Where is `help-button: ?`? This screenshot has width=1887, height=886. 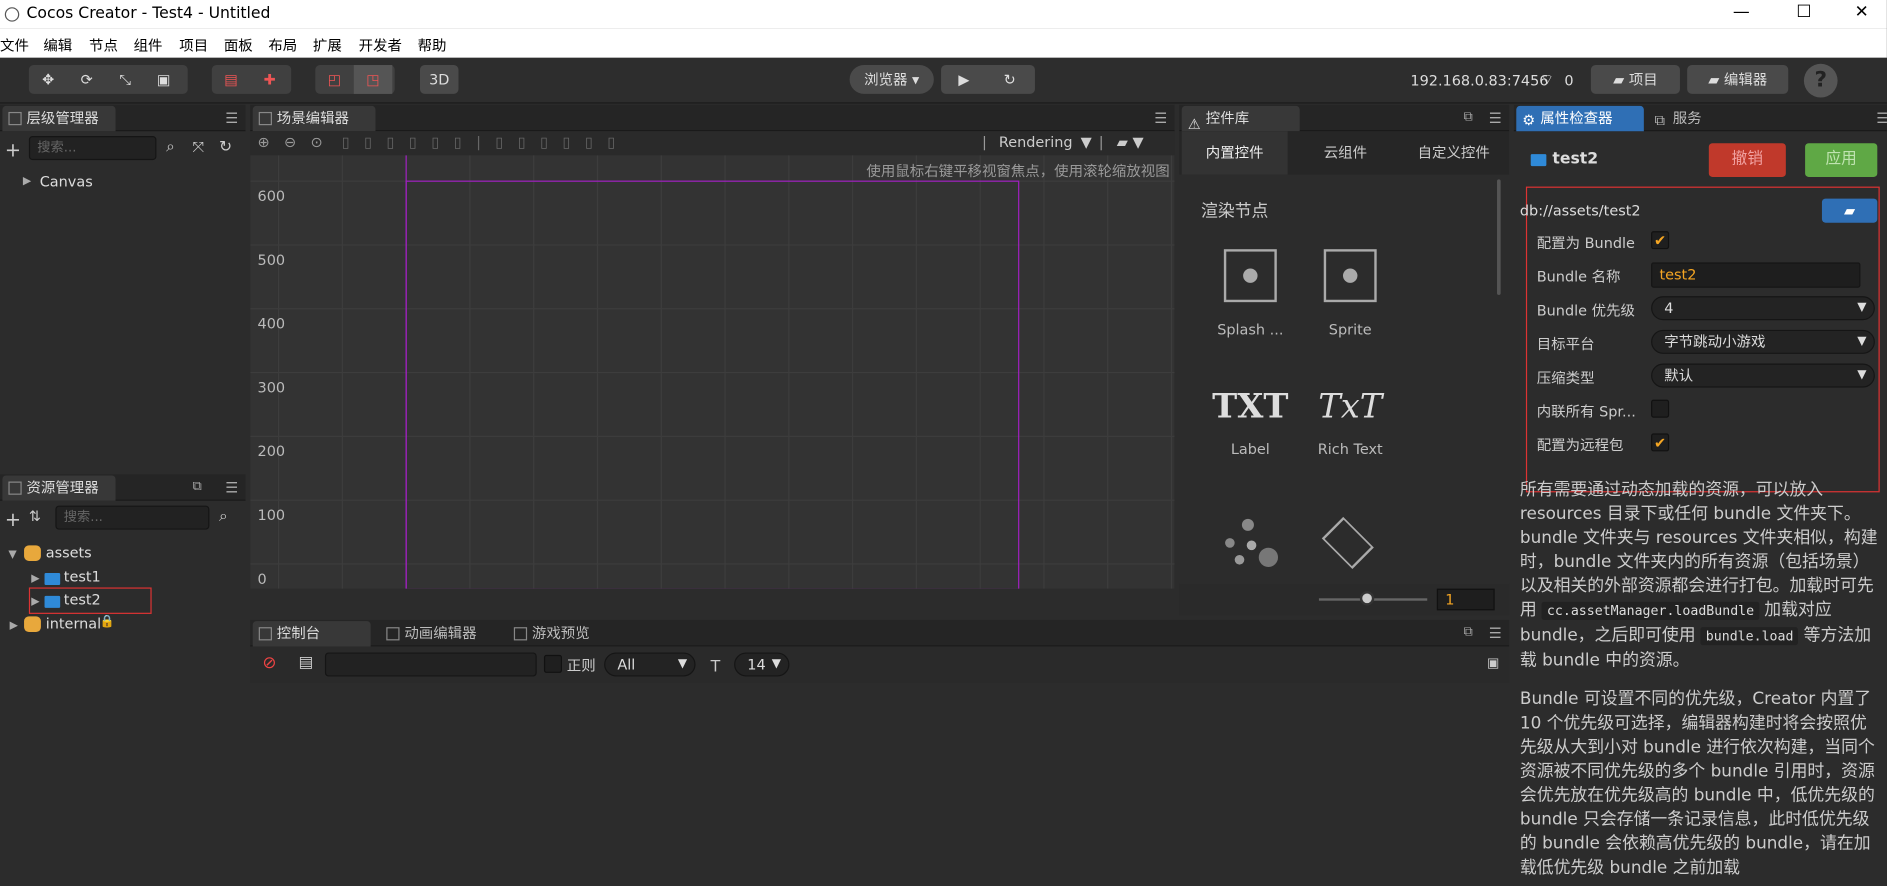
help-button: ? is located at coordinates (1820, 80).